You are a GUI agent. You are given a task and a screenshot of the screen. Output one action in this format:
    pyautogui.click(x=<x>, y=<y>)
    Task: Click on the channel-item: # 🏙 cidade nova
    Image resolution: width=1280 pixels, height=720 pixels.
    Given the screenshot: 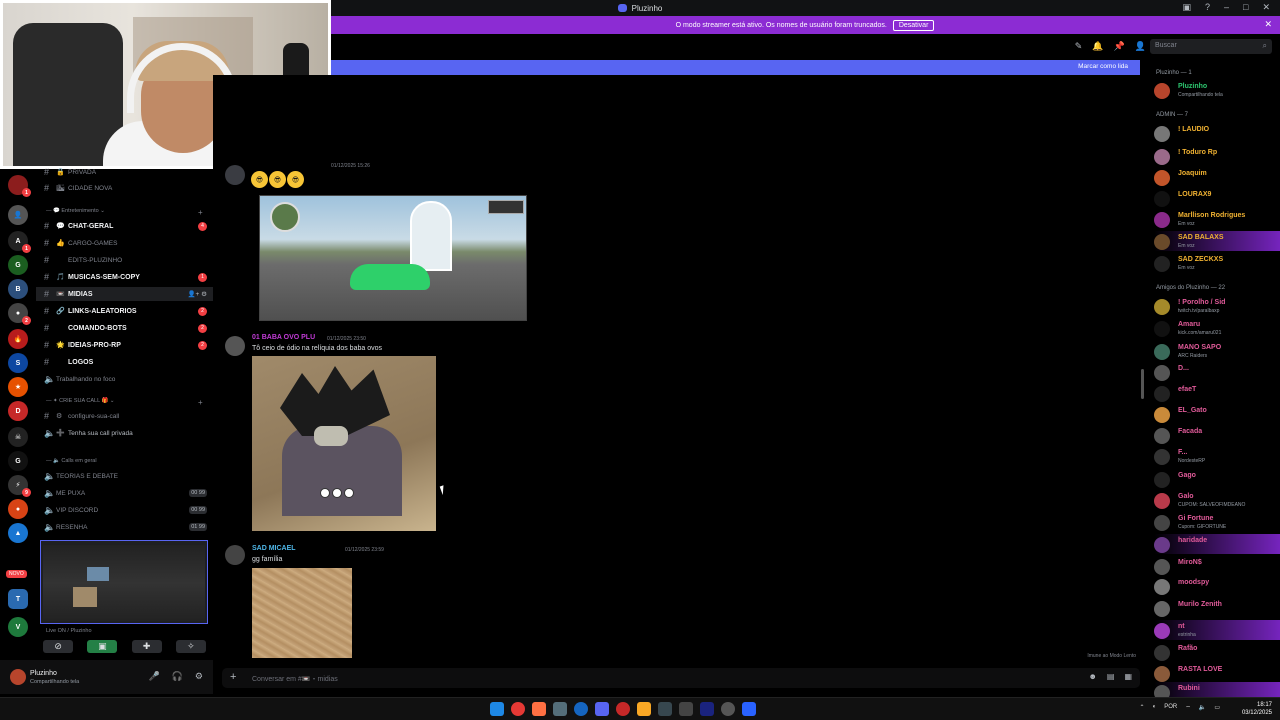 What is the action you would take?
    pyautogui.click(x=124, y=188)
    